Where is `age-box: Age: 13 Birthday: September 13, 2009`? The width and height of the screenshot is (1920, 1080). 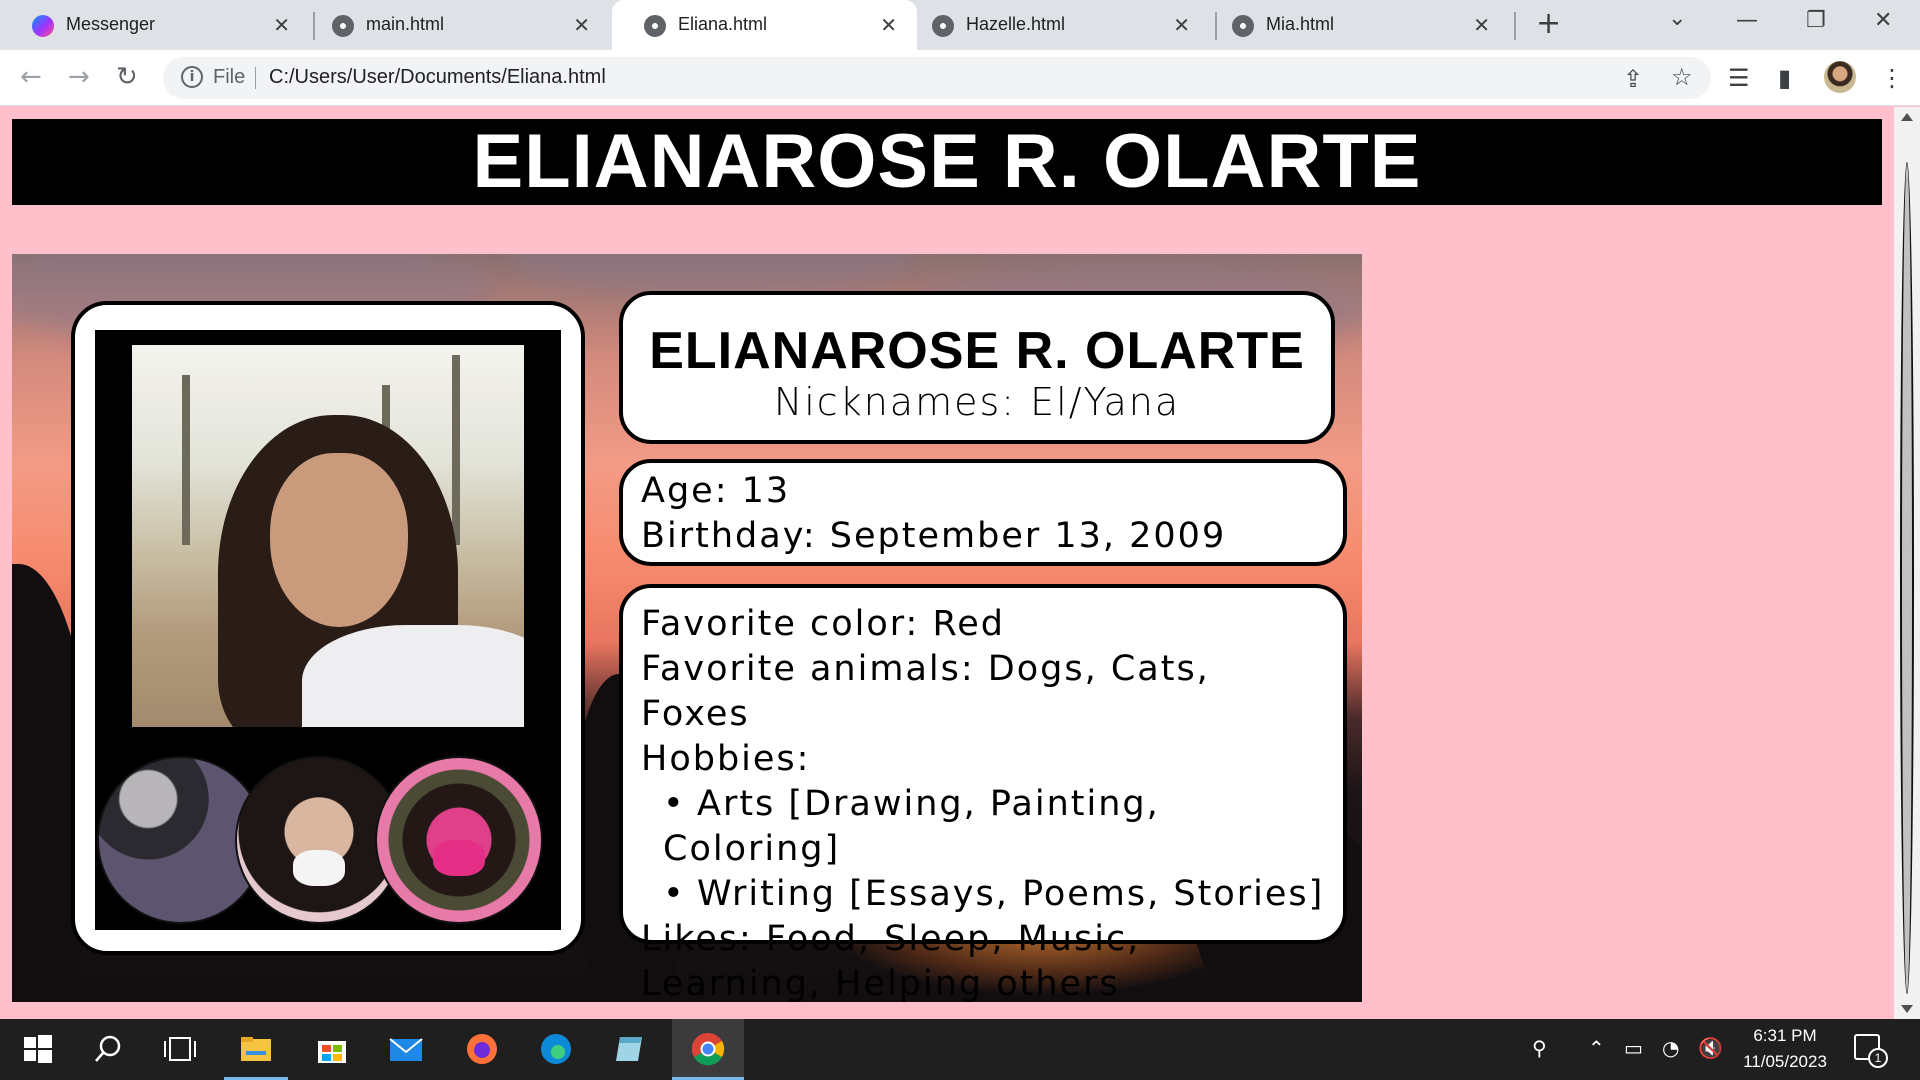
age-box: Age: 13 Birthday: September 13, 2009 is located at coordinates (983, 512).